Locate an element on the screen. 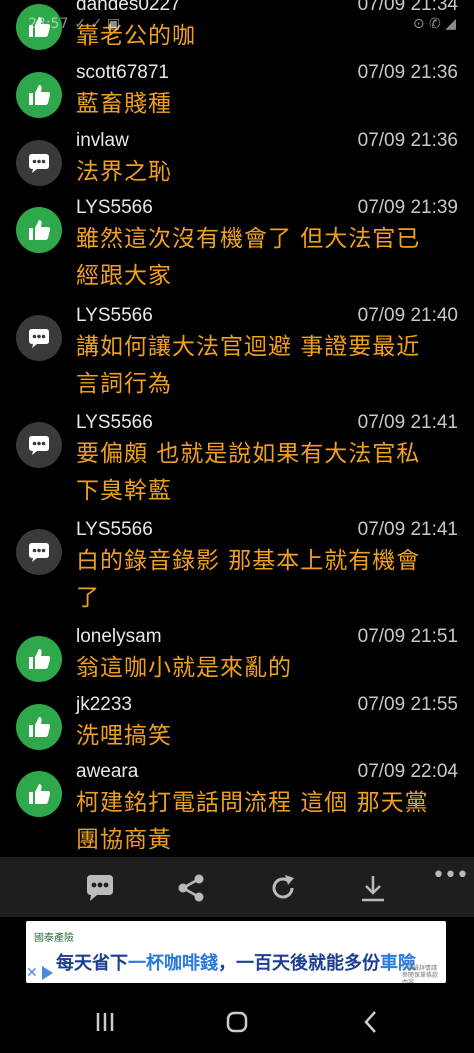  comment-timestamp: 07/09 21:51 is located at coordinates (407, 636).